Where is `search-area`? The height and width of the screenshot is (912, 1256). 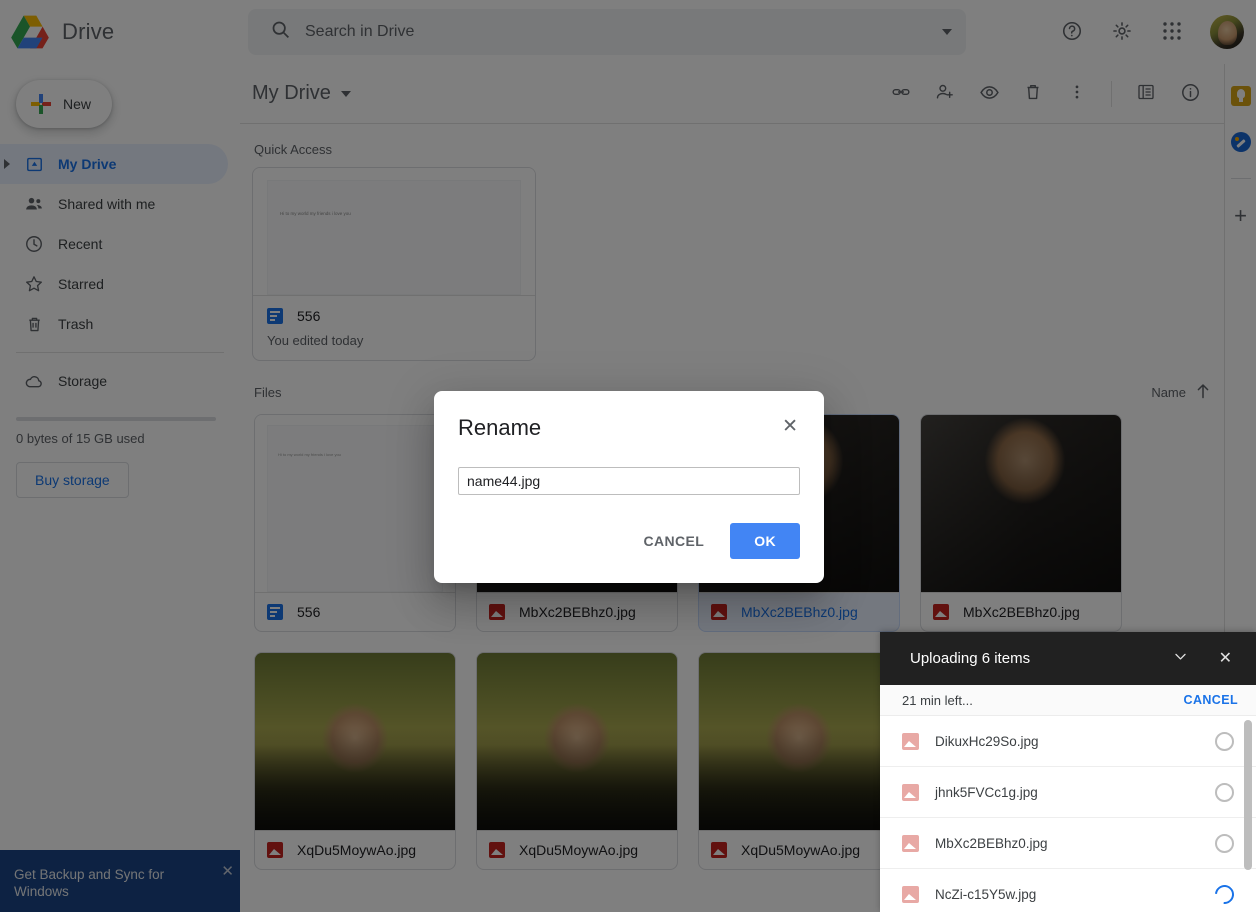 search-area is located at coordinates (646, 32).